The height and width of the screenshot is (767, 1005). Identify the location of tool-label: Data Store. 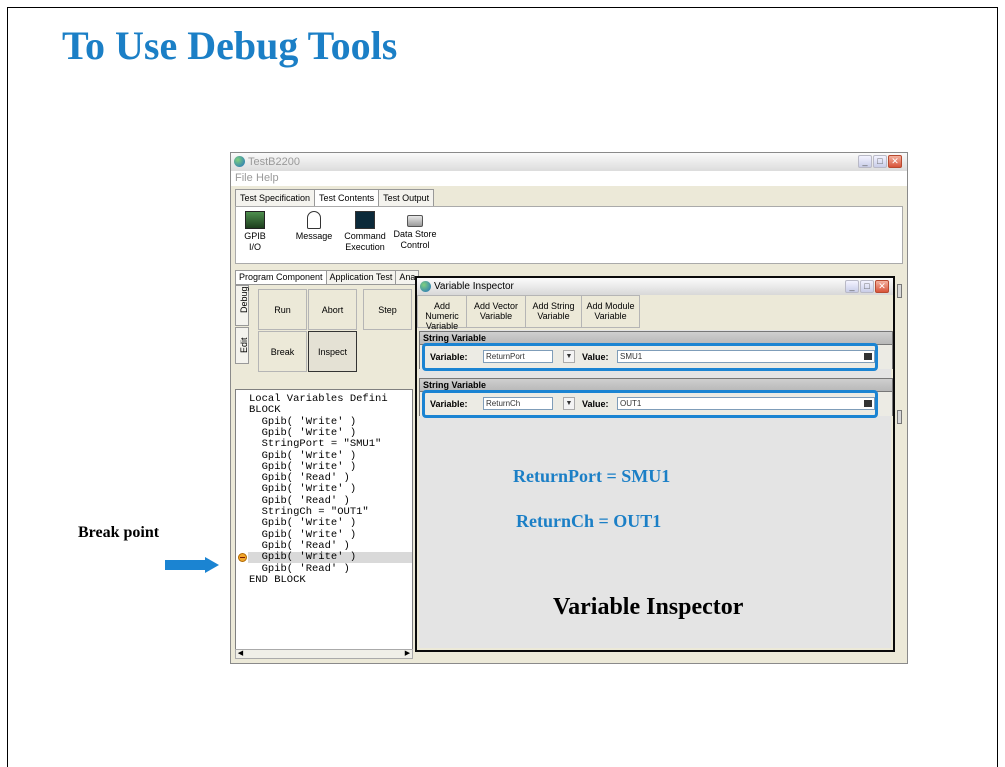
(415, 234).